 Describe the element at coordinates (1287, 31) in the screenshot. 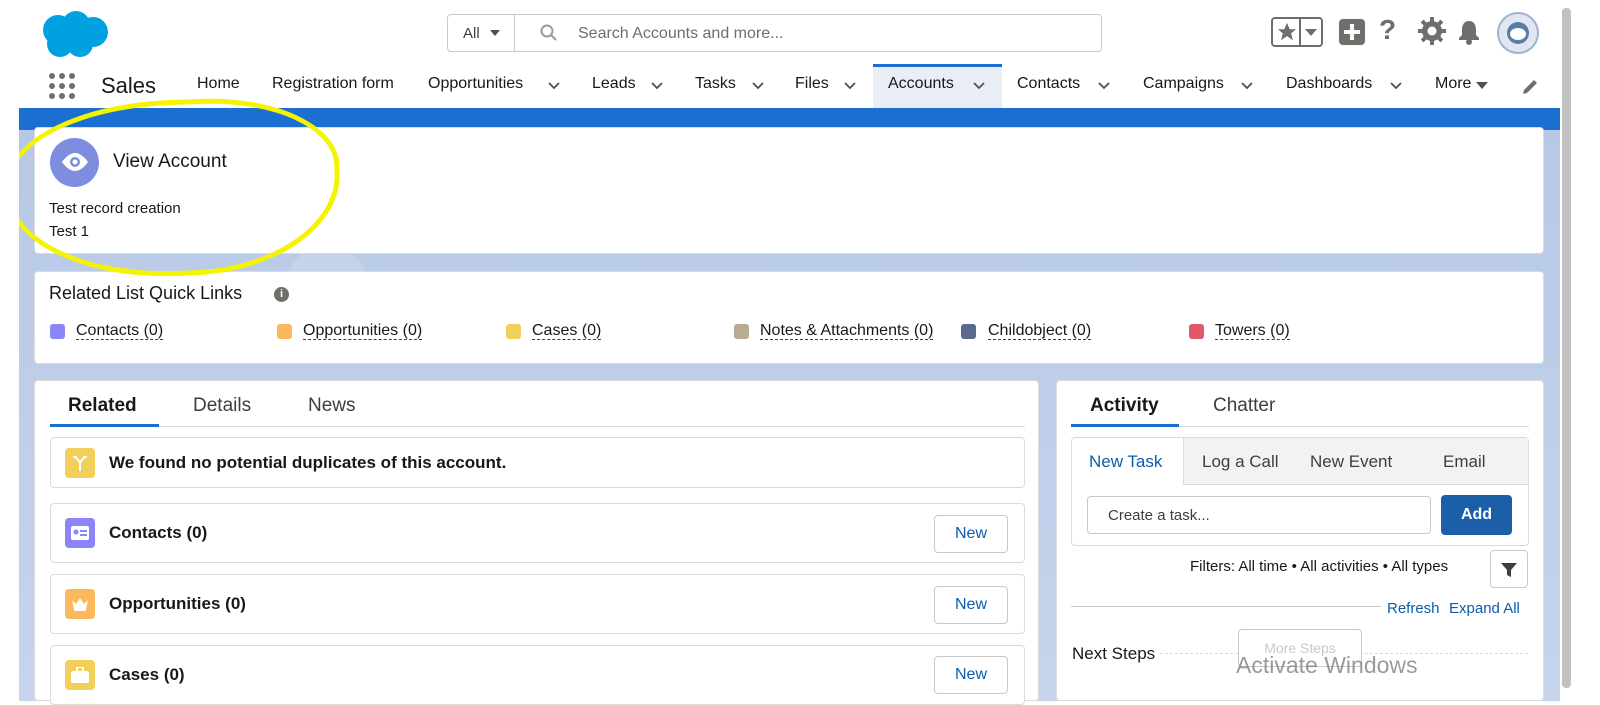

I see `star-icon` at that location.